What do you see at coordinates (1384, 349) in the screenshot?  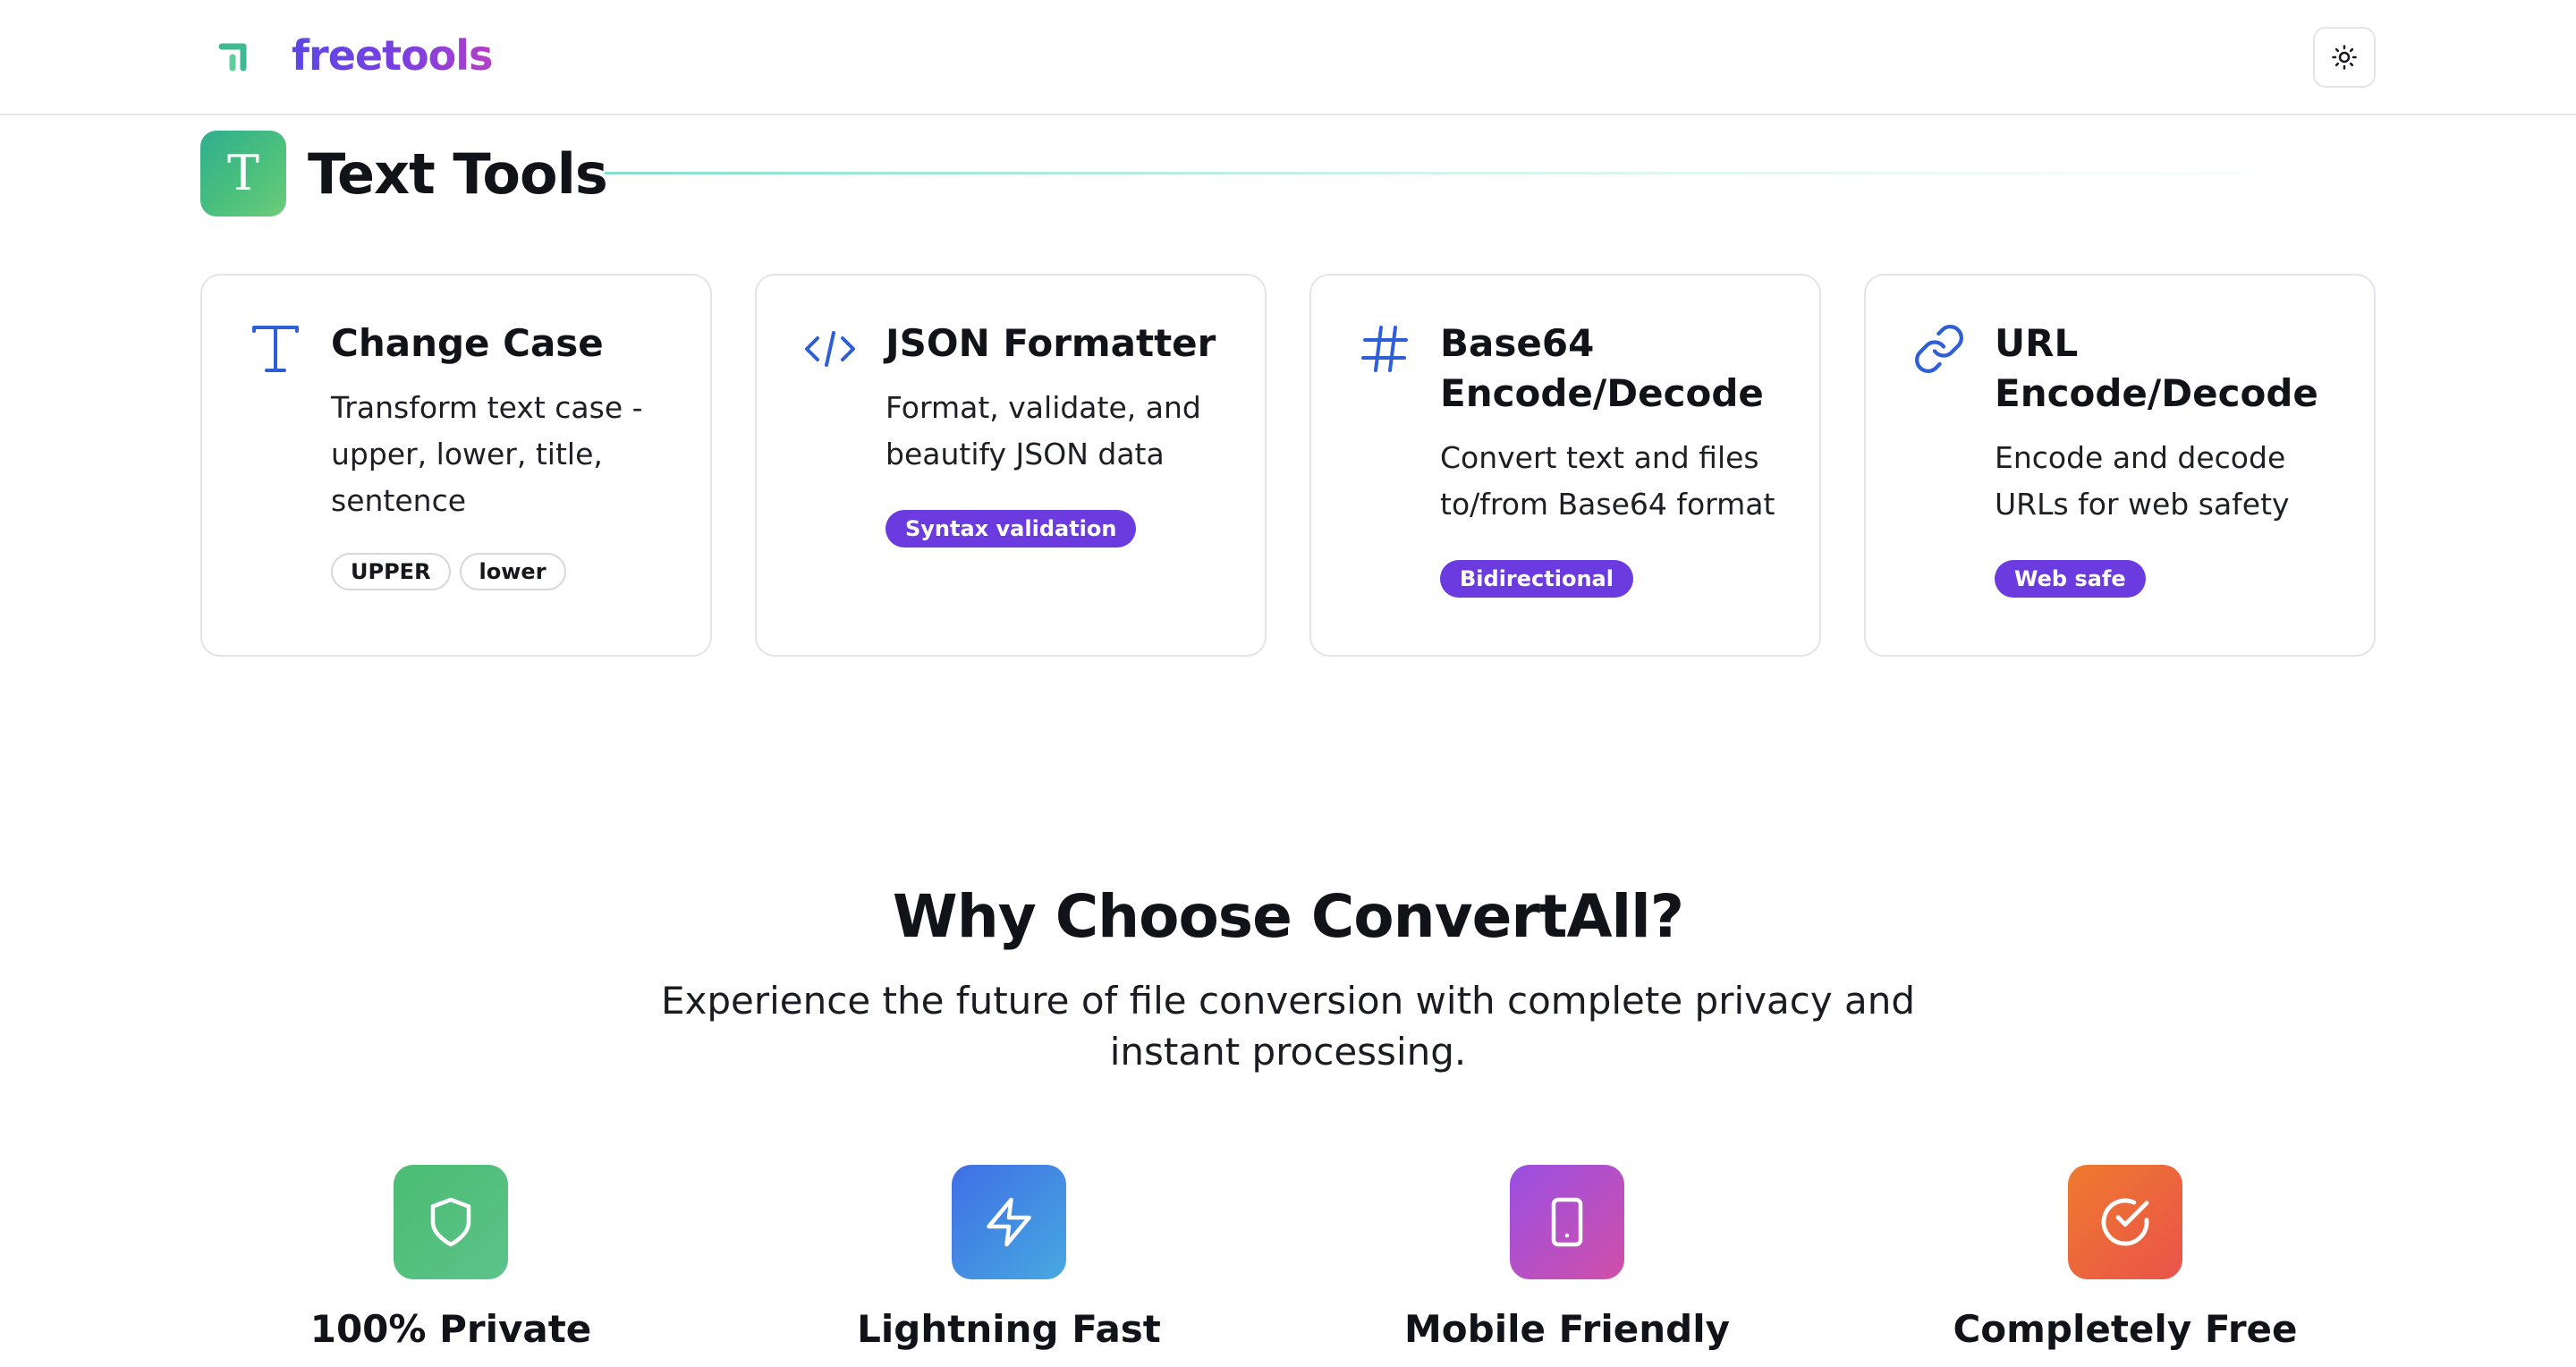 I see `hash-icon` at bounding box center [1384, 349].